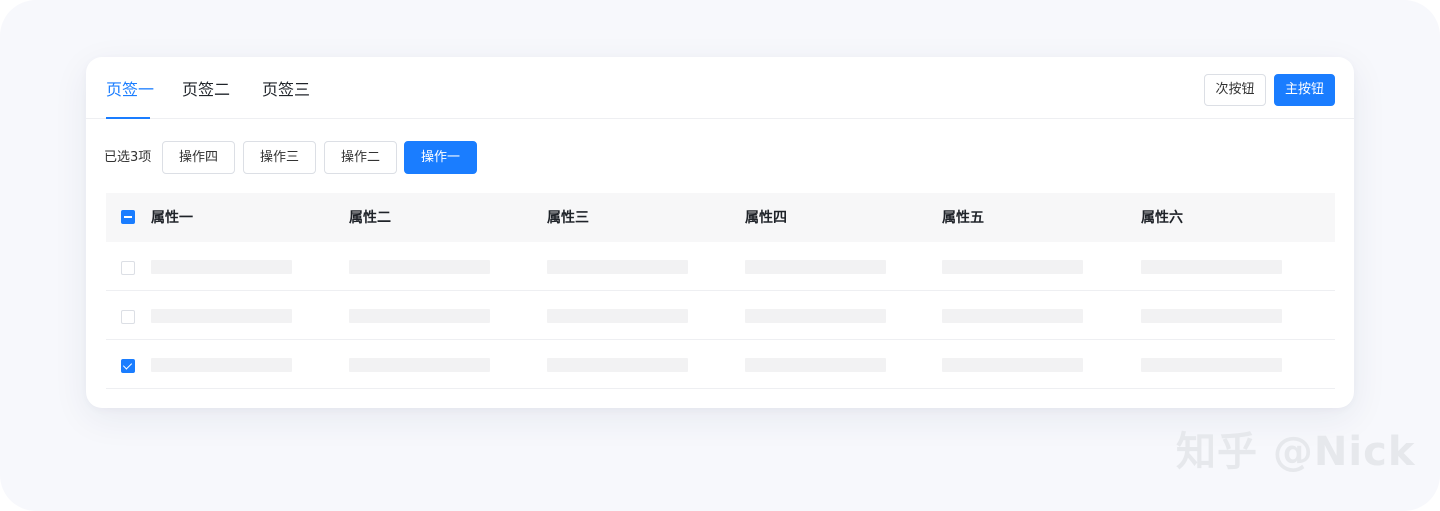 The image size is (1440, 511). I want to click on operation-2-button: 操作二, so click(360, 157).